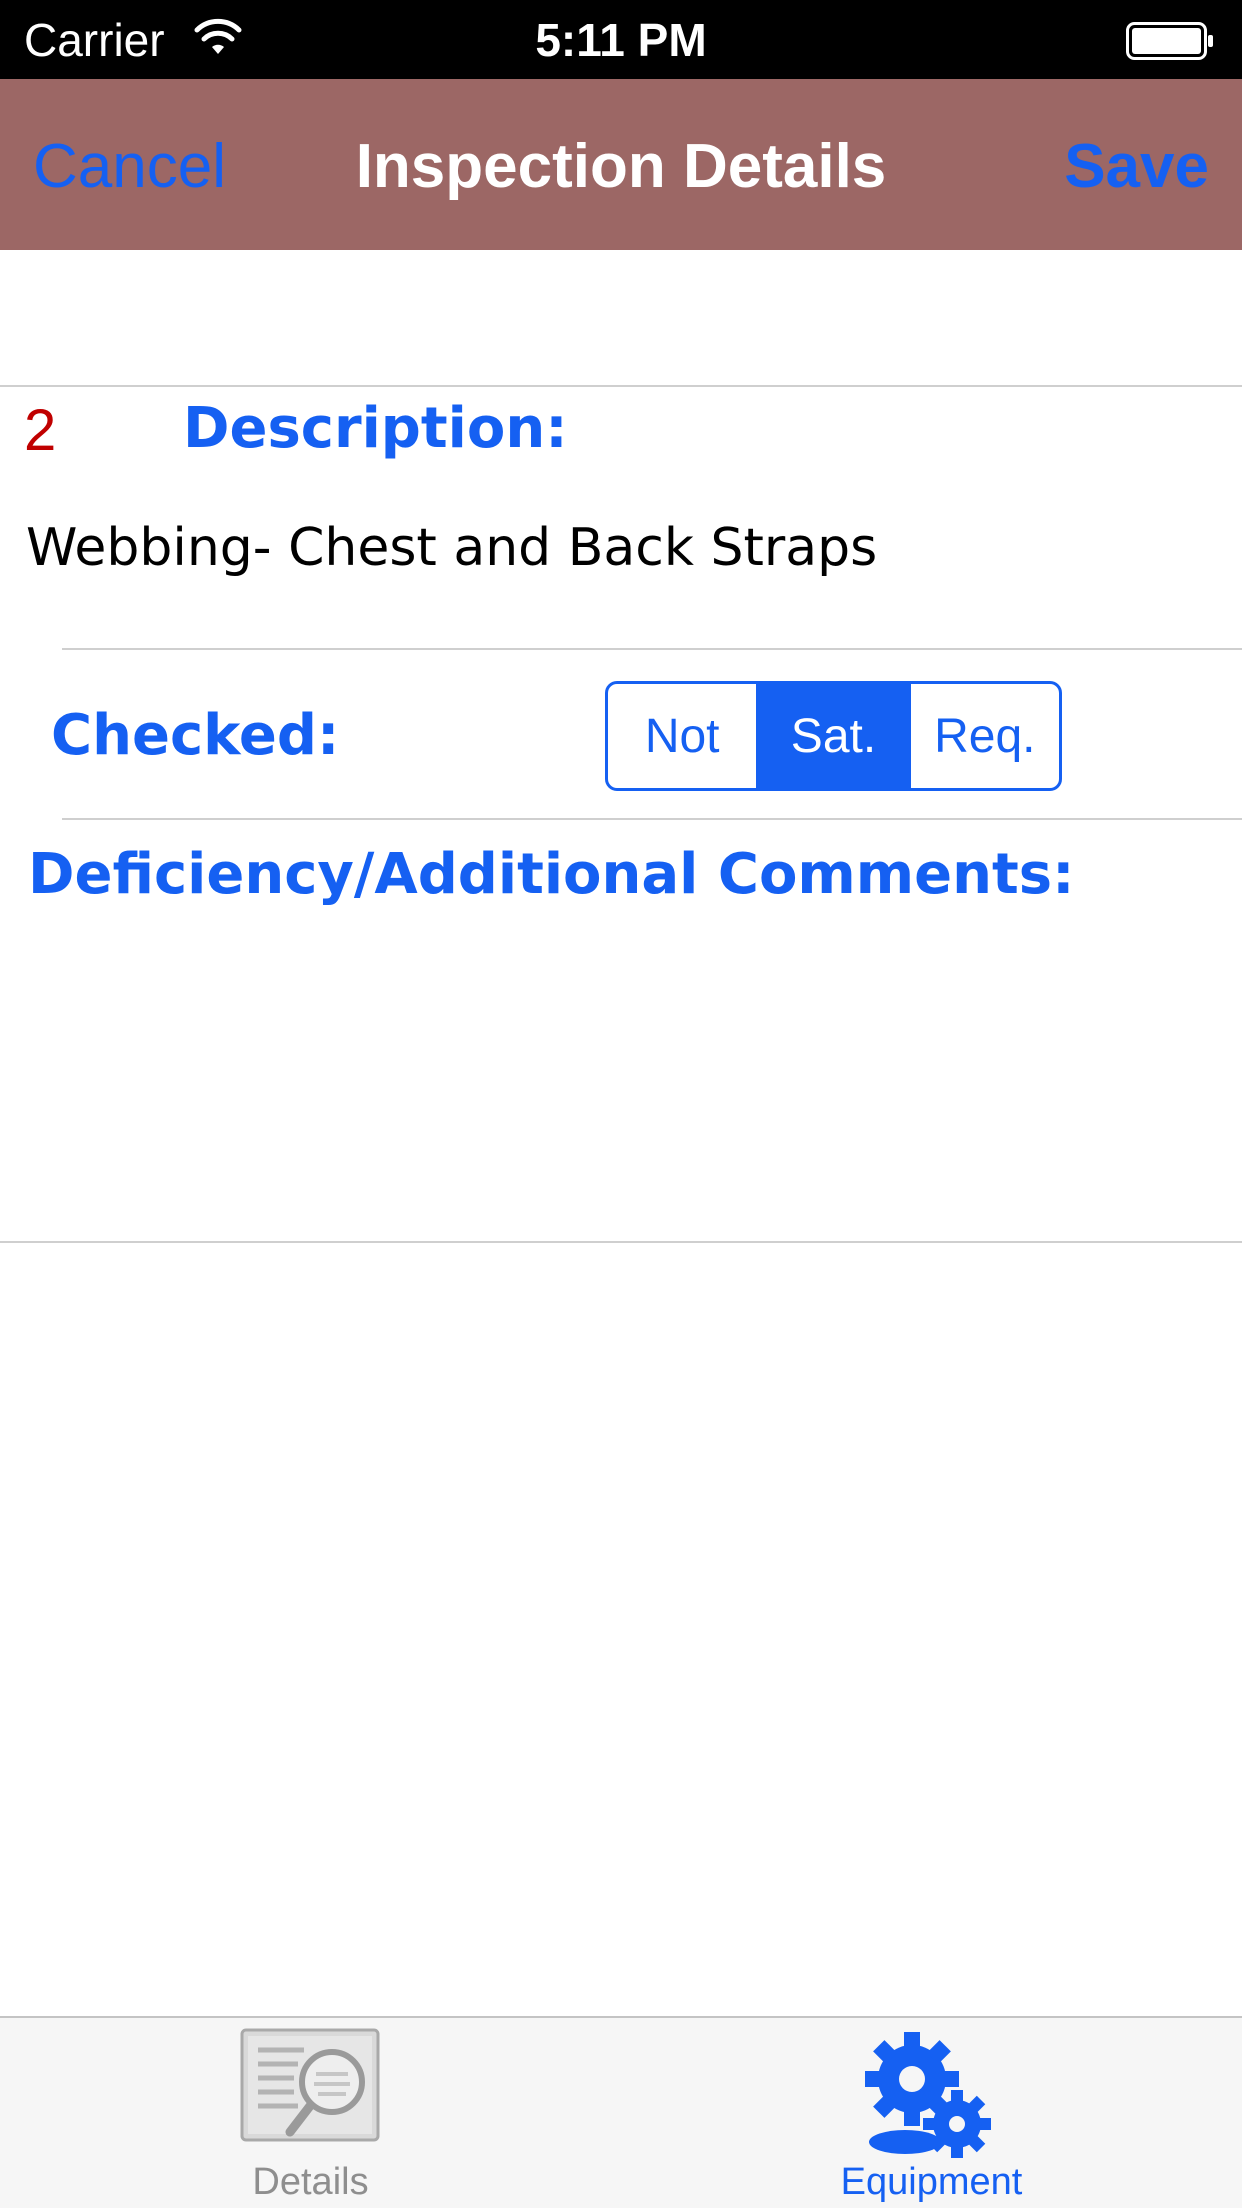 This screenshot has width=1242, height=2208. I want to click on tab-equipment-label: Equipment, so click(931, 2182).